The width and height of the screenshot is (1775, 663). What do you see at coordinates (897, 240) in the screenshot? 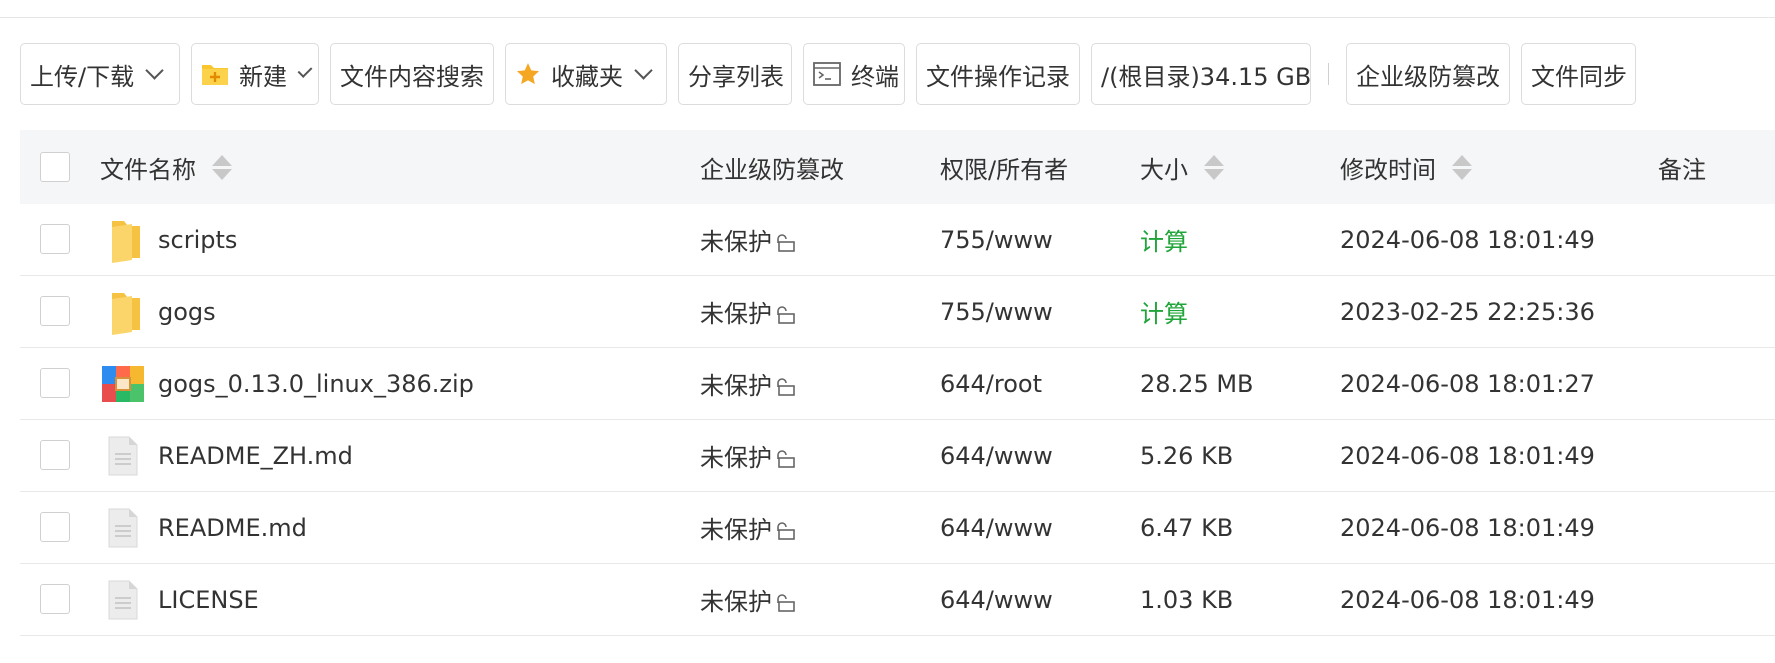
I see `table-row: scripts 未保护 755/www 计算 2024-06-08 18:01:49` at bounding box center [897, 240].